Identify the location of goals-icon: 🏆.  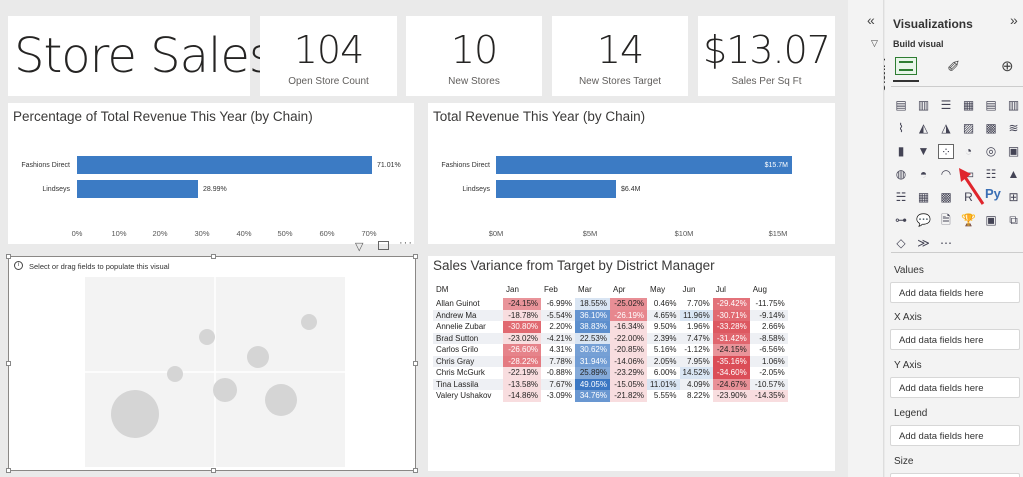
(969, 220).